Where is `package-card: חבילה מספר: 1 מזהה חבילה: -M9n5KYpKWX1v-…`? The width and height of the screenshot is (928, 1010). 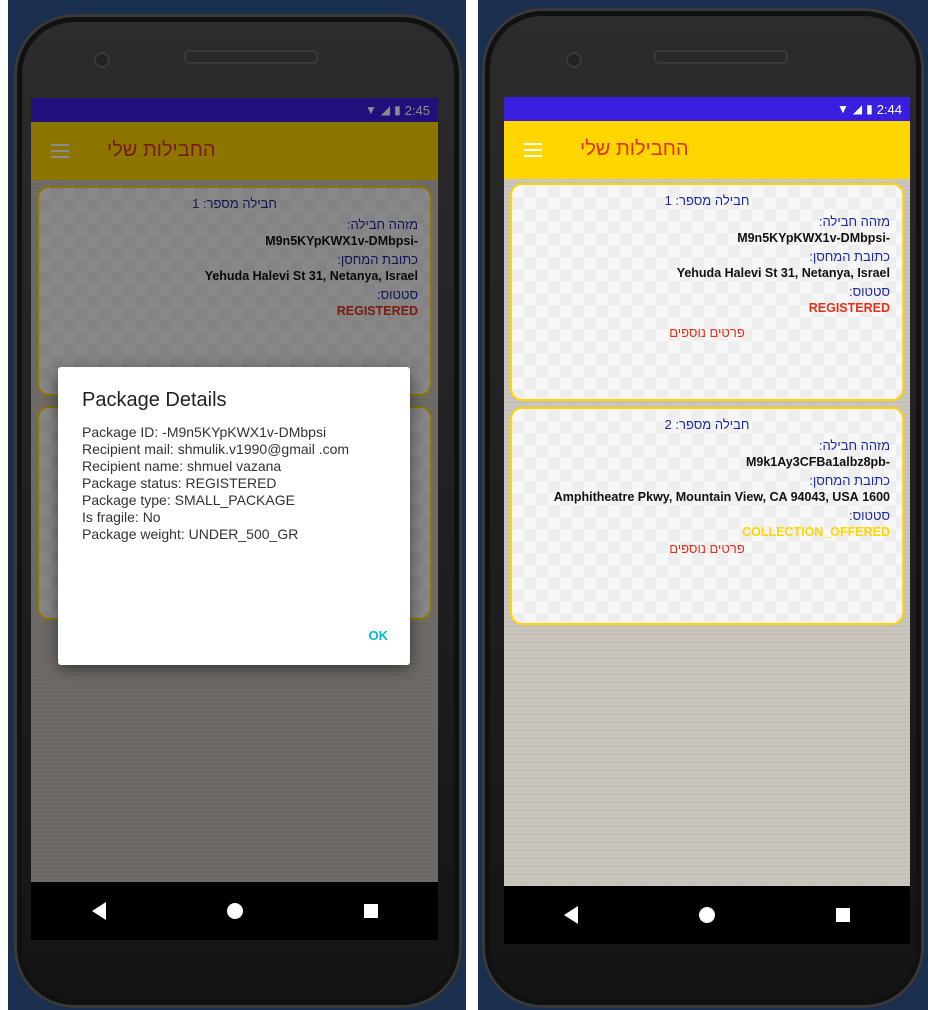
package-card: חבילה מספר: 1 מזהה חבילה: -M9n5KYpKWX1v-… is located at coordinates (707, 292).